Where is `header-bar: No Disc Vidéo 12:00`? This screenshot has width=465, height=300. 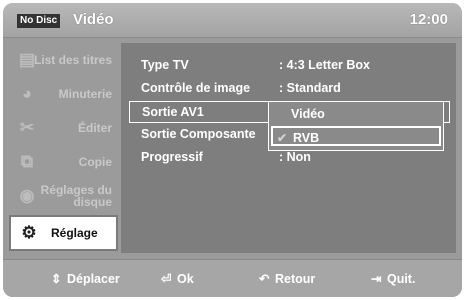
header-bar: No Disc Vidéo 12:00 is located at coordinates (232, 20).